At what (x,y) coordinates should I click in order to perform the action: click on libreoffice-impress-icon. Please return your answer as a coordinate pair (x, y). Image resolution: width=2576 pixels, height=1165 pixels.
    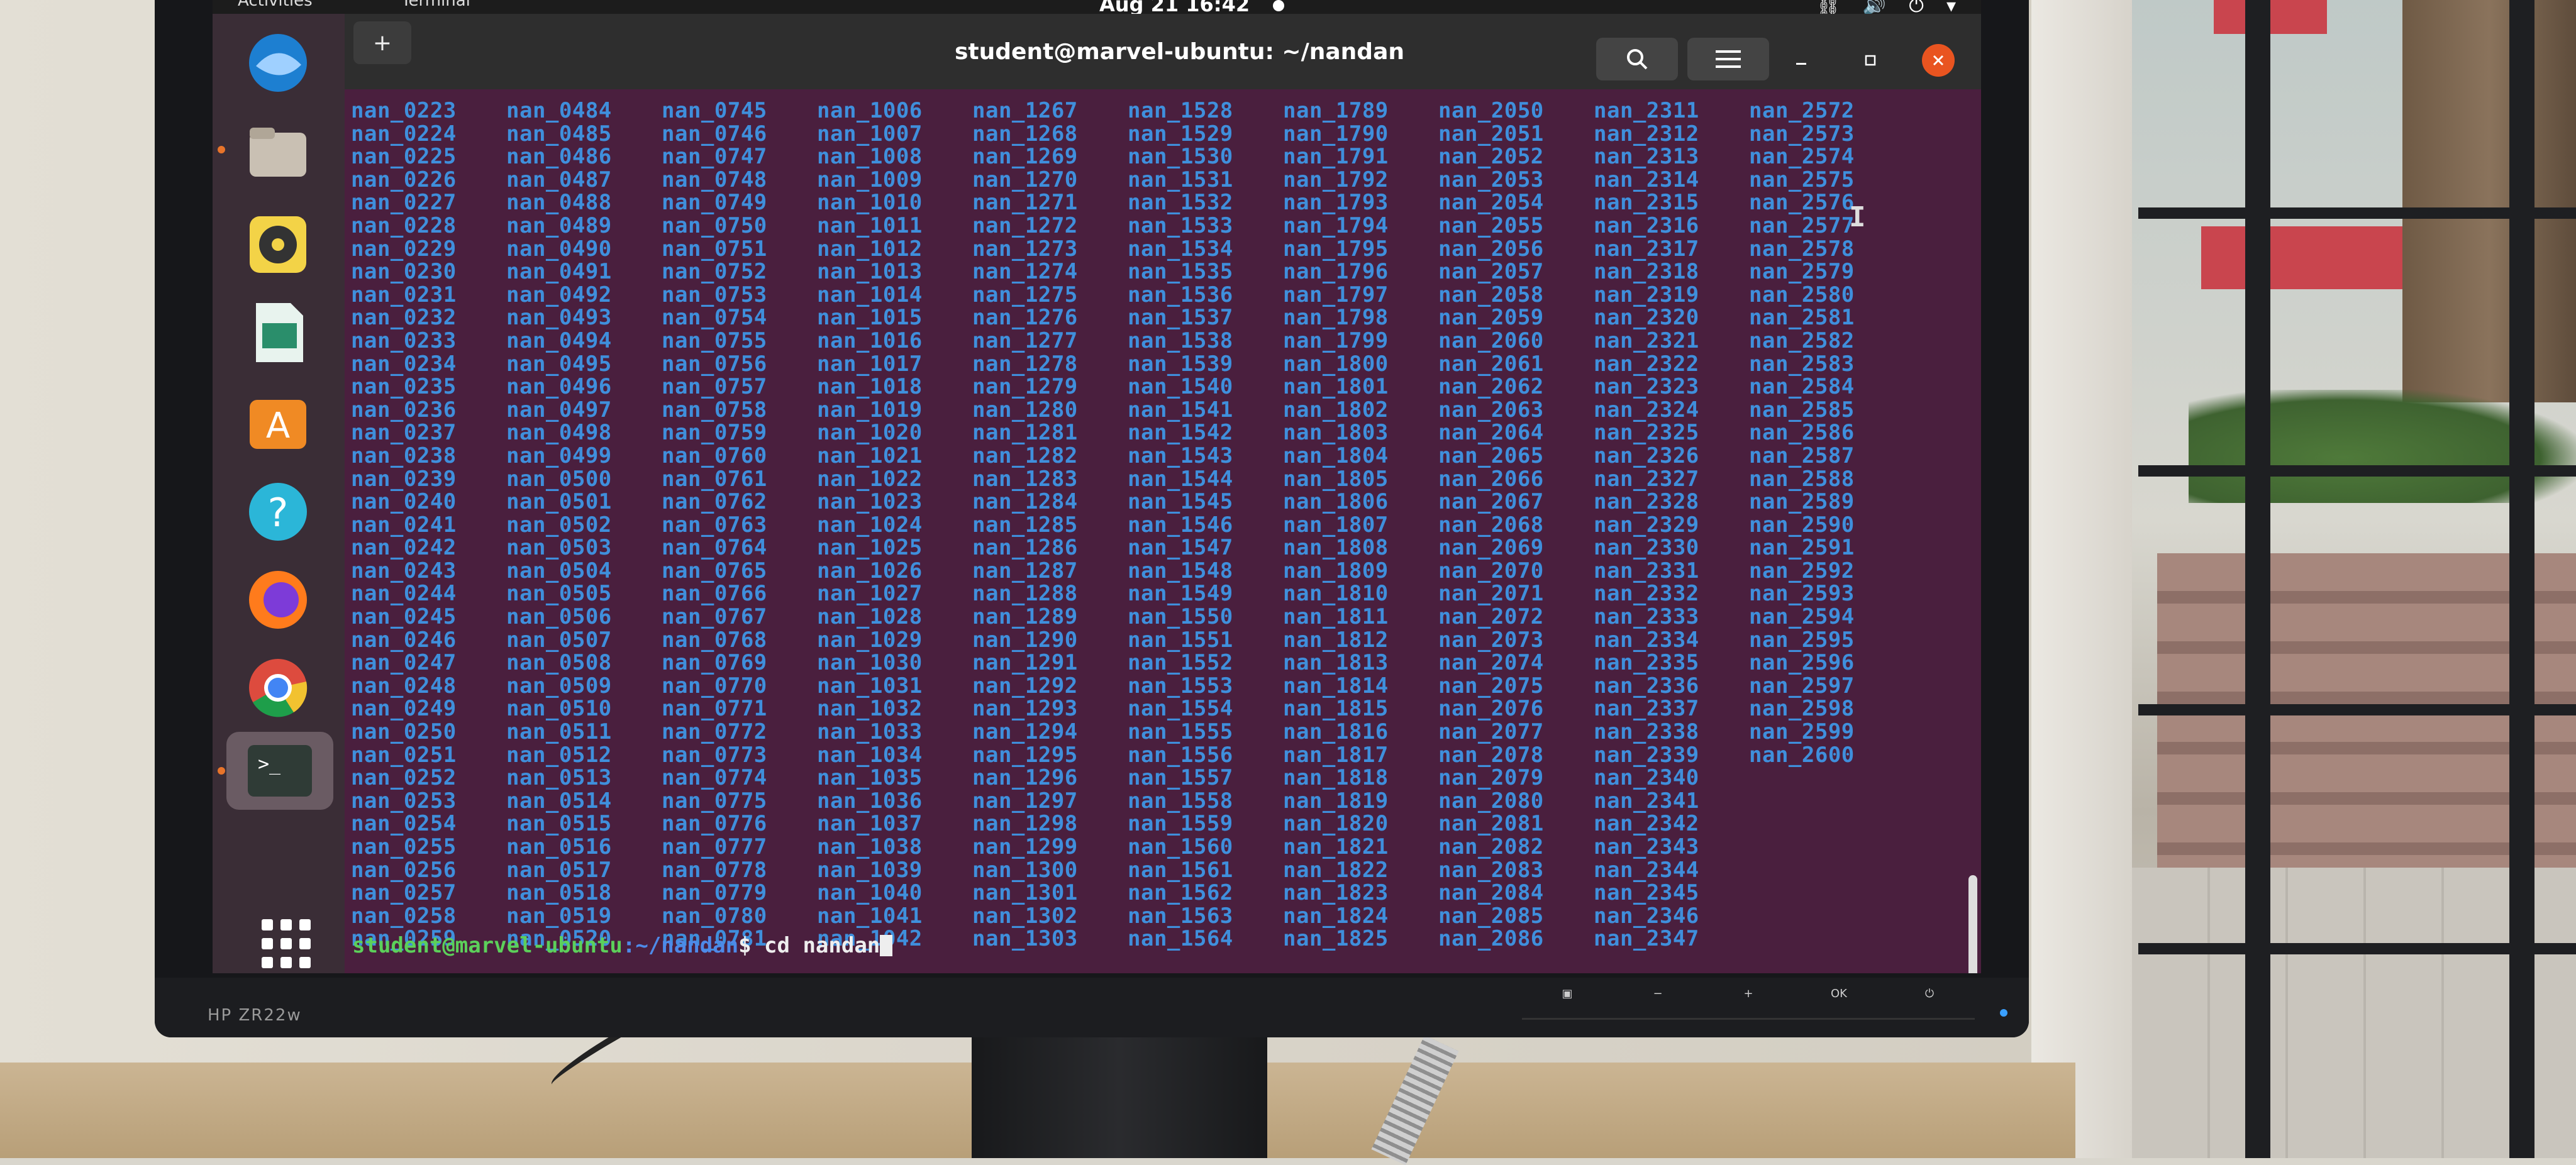
    Looking at the image, I should click on (278, 333).